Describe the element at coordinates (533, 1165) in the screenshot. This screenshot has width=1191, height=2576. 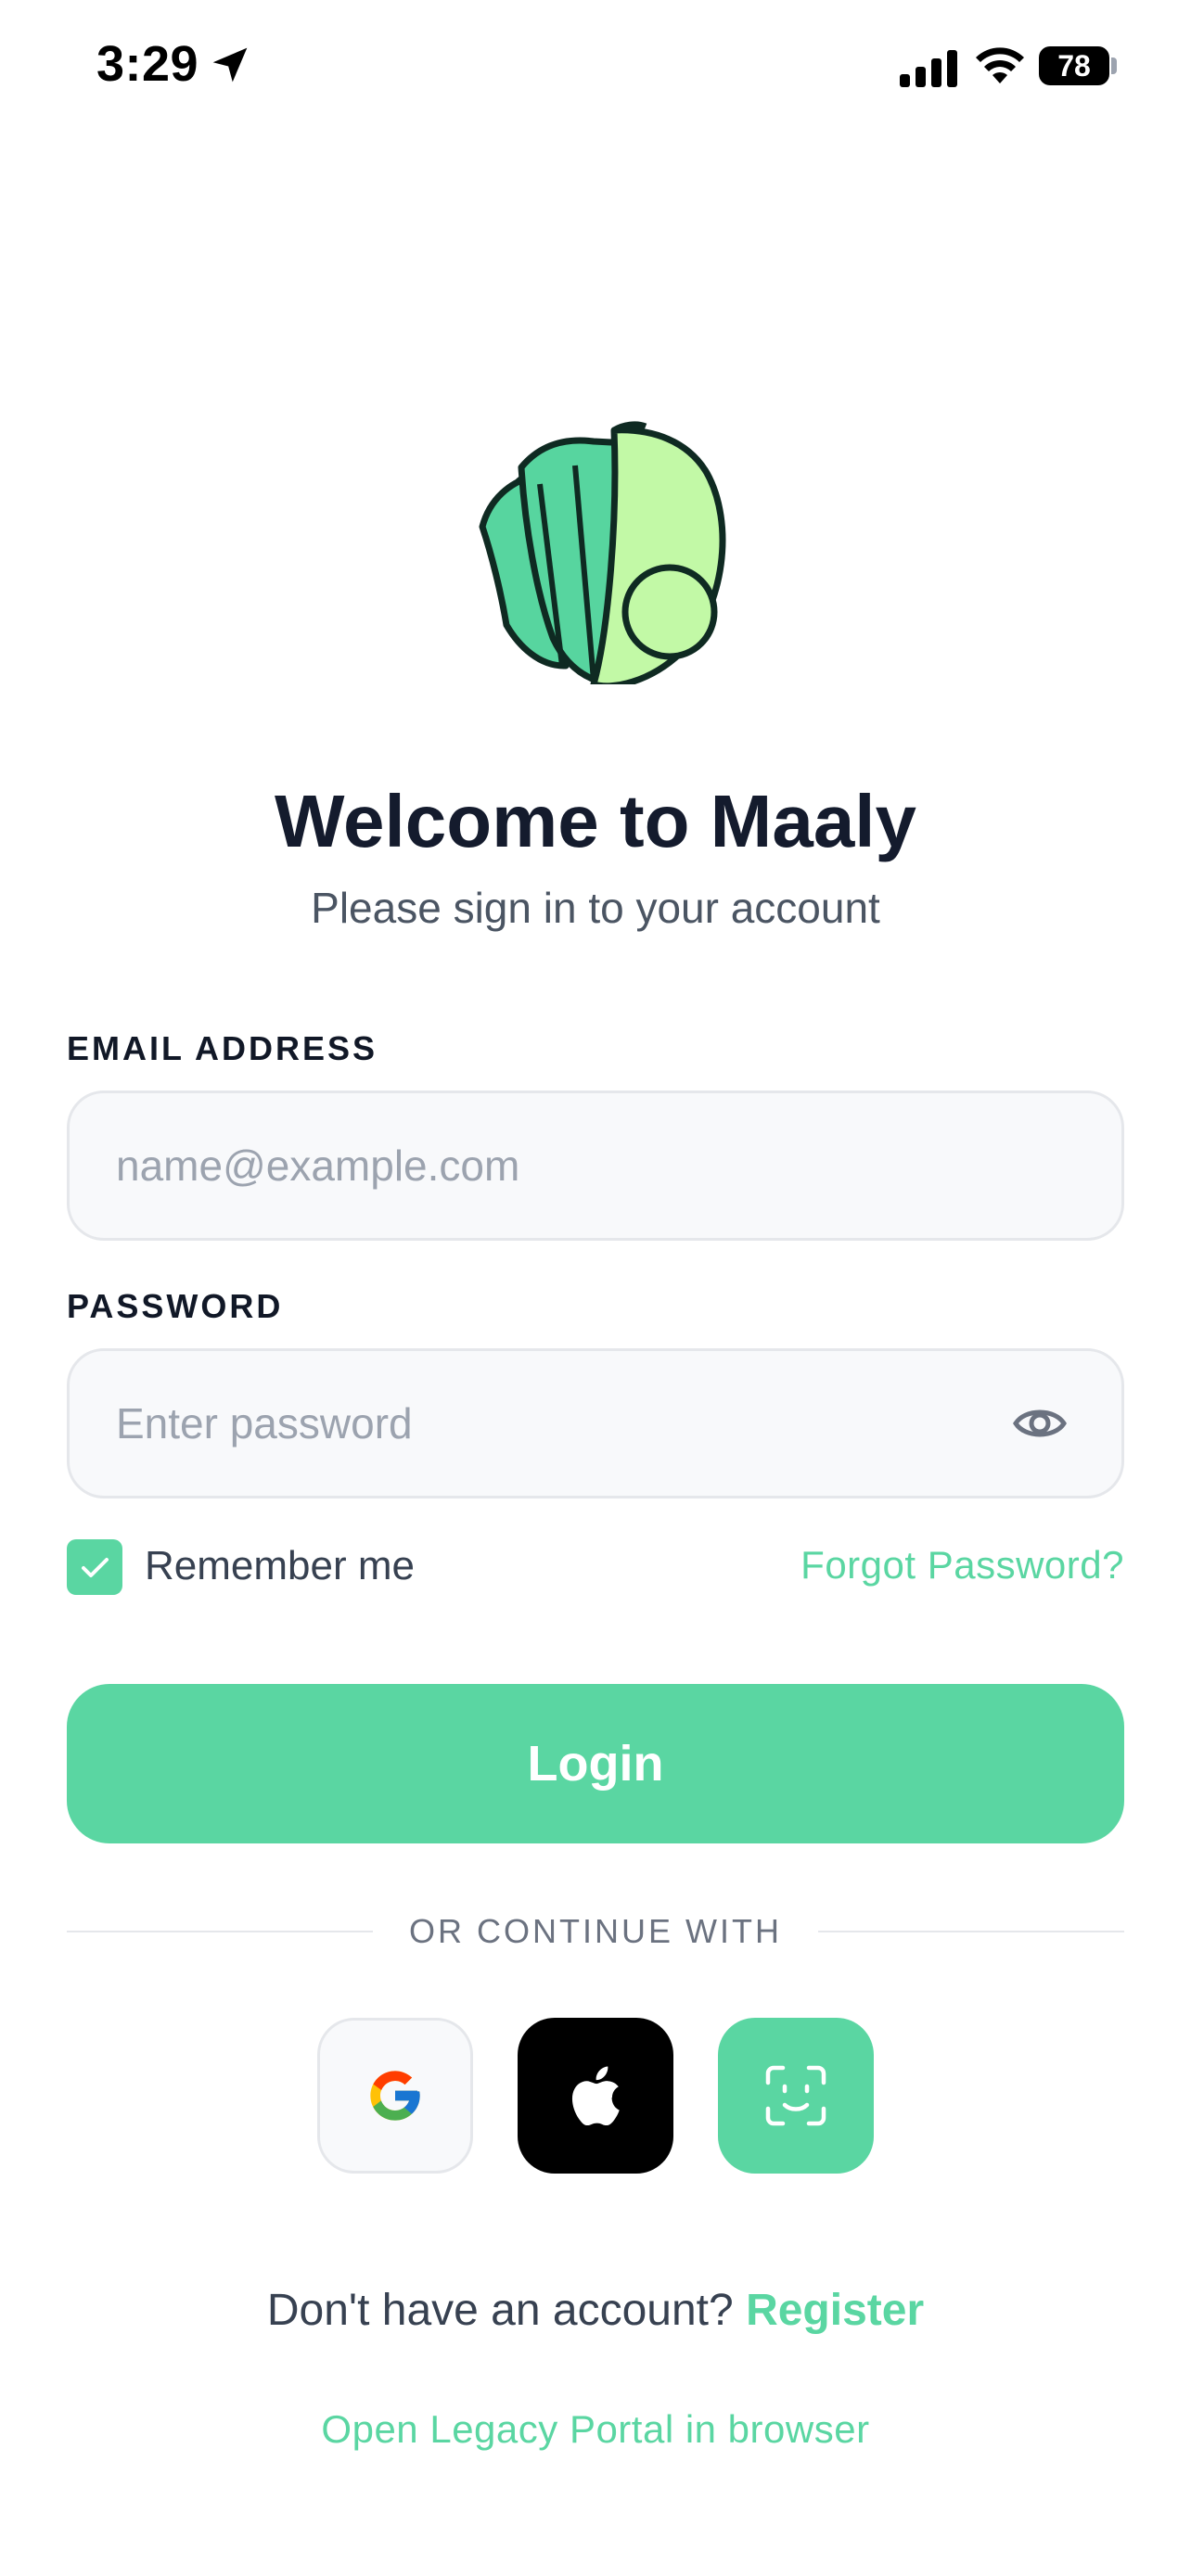
I see `email-input` at that location.